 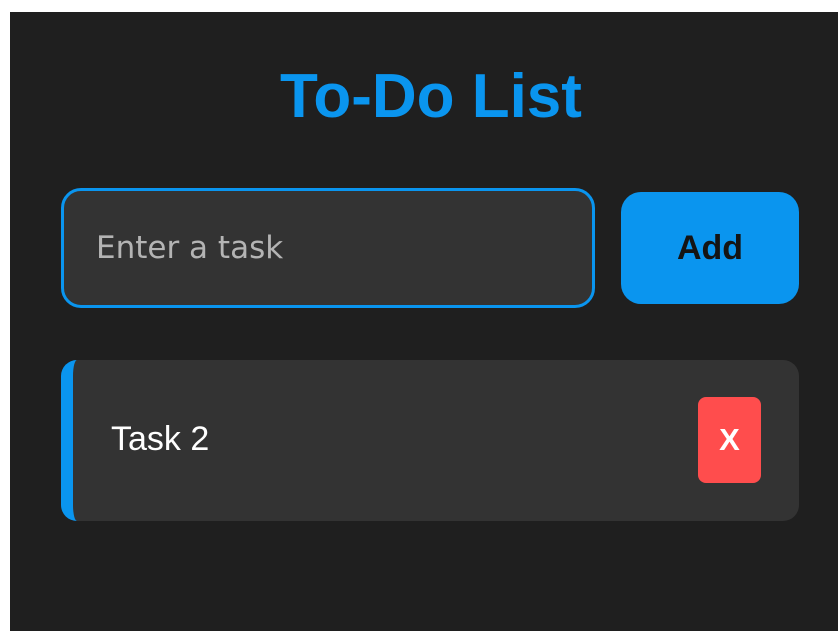 What do you see at coordinates (729, 440) in the screenshot?
I see `delete-task-button: X` at bounding box center [729, 440].